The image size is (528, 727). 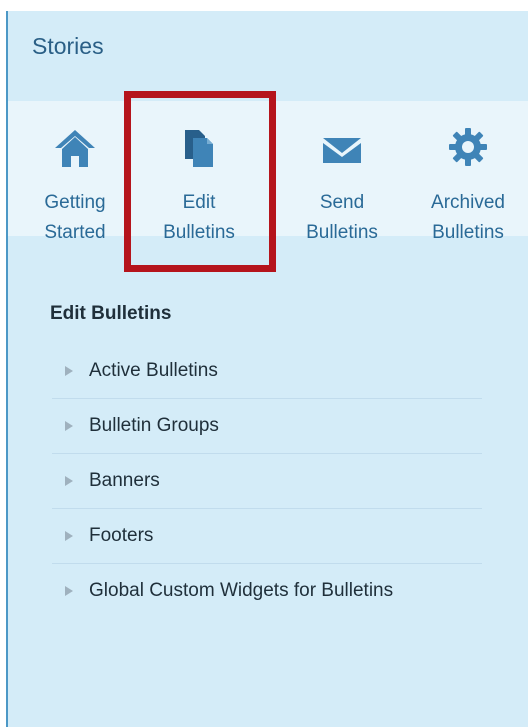 What do you see at coordinates (75, 202) in the screenshot?
I see `tab-label-line-1: Getting` at bounding box center [75, 202].